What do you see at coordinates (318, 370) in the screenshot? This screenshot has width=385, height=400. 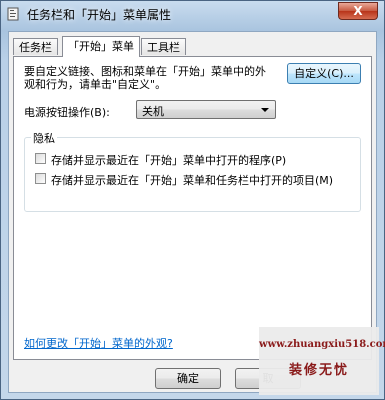 I see `watermark-name: 装修无忧` at bounding box center [318, 370].